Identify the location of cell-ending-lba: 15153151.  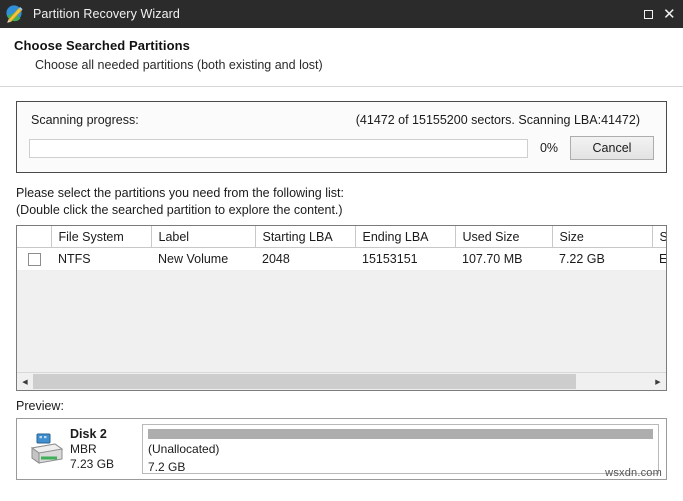
(405, 259).